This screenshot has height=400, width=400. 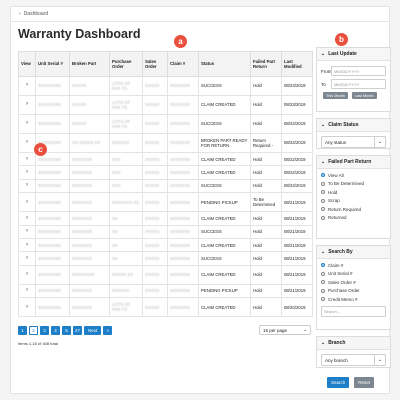 What do you see at coordinates (126, 64) in the screenshot?
I see `col-purchase-order: Purchase Order` at bounding box center [126, 64].